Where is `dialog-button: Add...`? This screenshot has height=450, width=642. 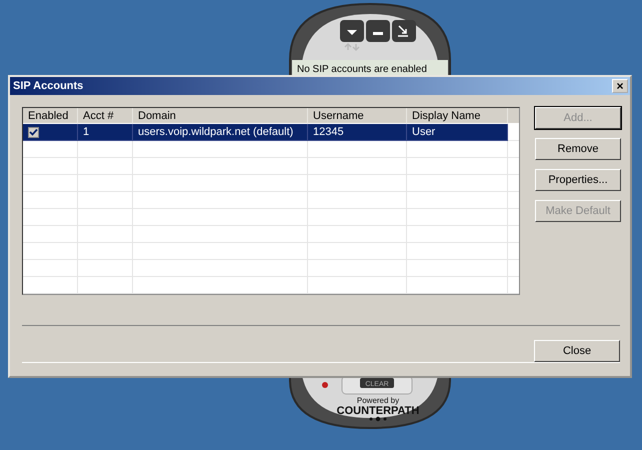
dialog-button: Add... is located at coordinates (578, 118).